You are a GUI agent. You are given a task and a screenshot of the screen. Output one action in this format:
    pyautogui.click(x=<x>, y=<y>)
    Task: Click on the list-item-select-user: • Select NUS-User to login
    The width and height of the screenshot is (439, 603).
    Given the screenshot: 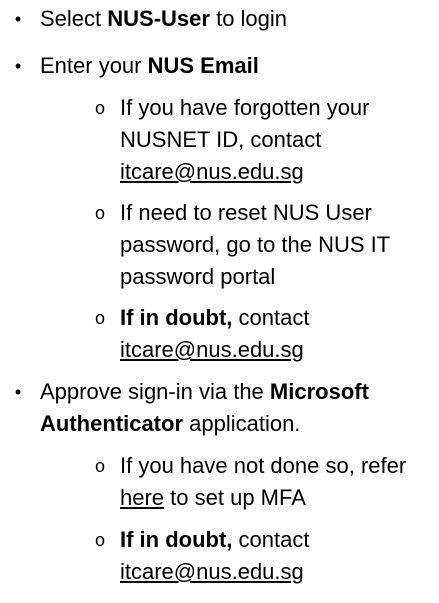 What is the action you would take?
    pyautogui.click(x=219, y=19)
    